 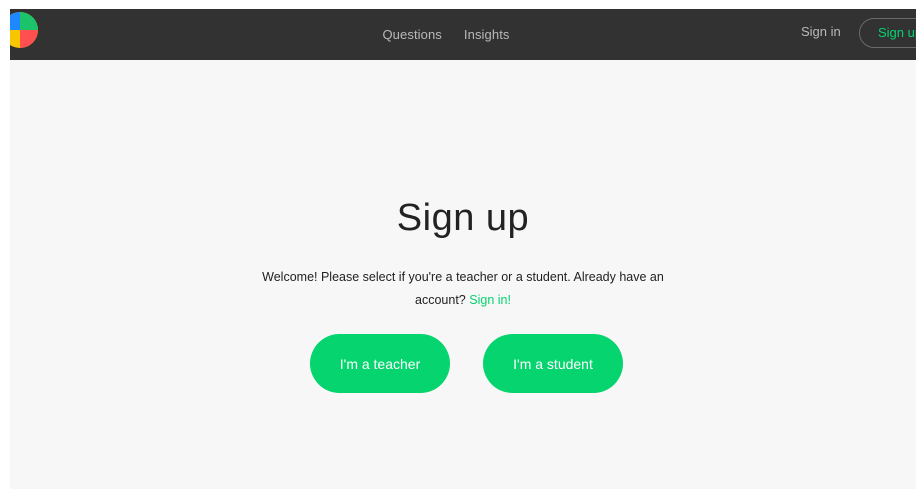 I want to click on nav-sign-in-link: Sign in, so click(x=821, y=31).